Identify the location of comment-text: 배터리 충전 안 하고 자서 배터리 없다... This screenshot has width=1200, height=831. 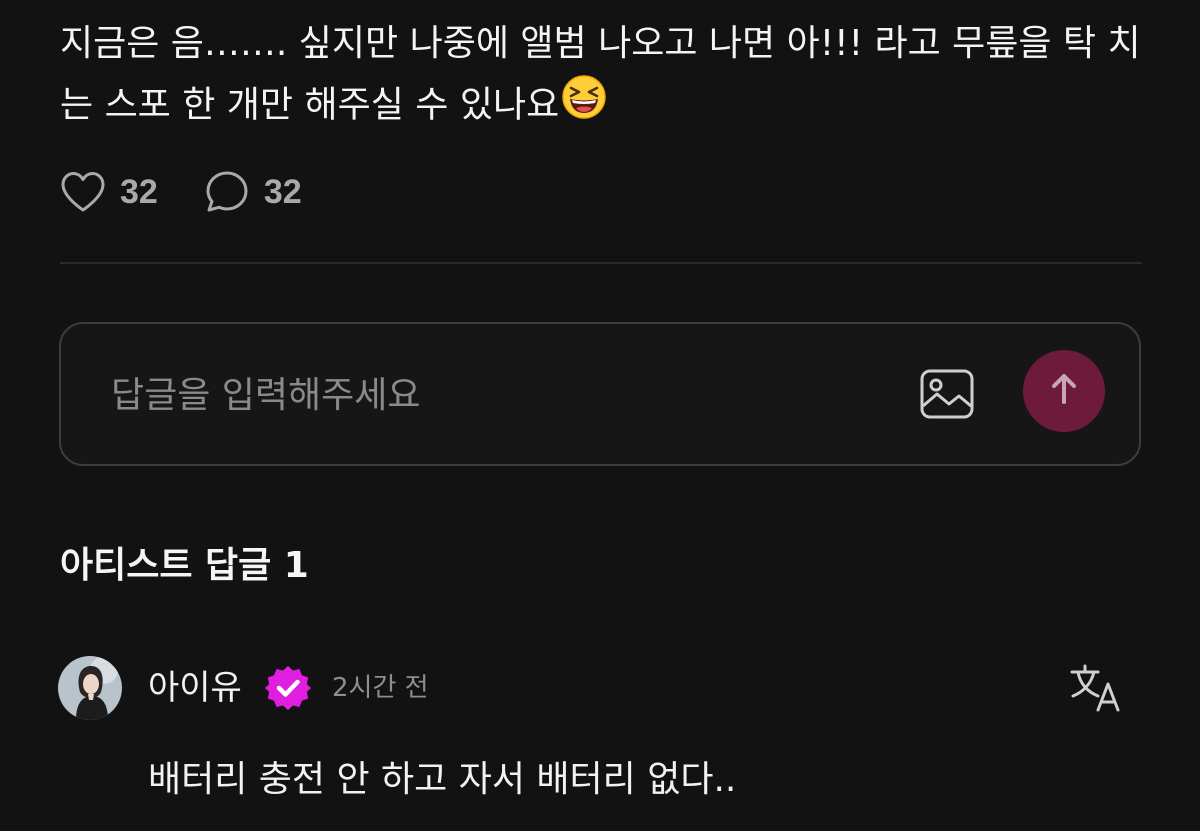
(442, 779).